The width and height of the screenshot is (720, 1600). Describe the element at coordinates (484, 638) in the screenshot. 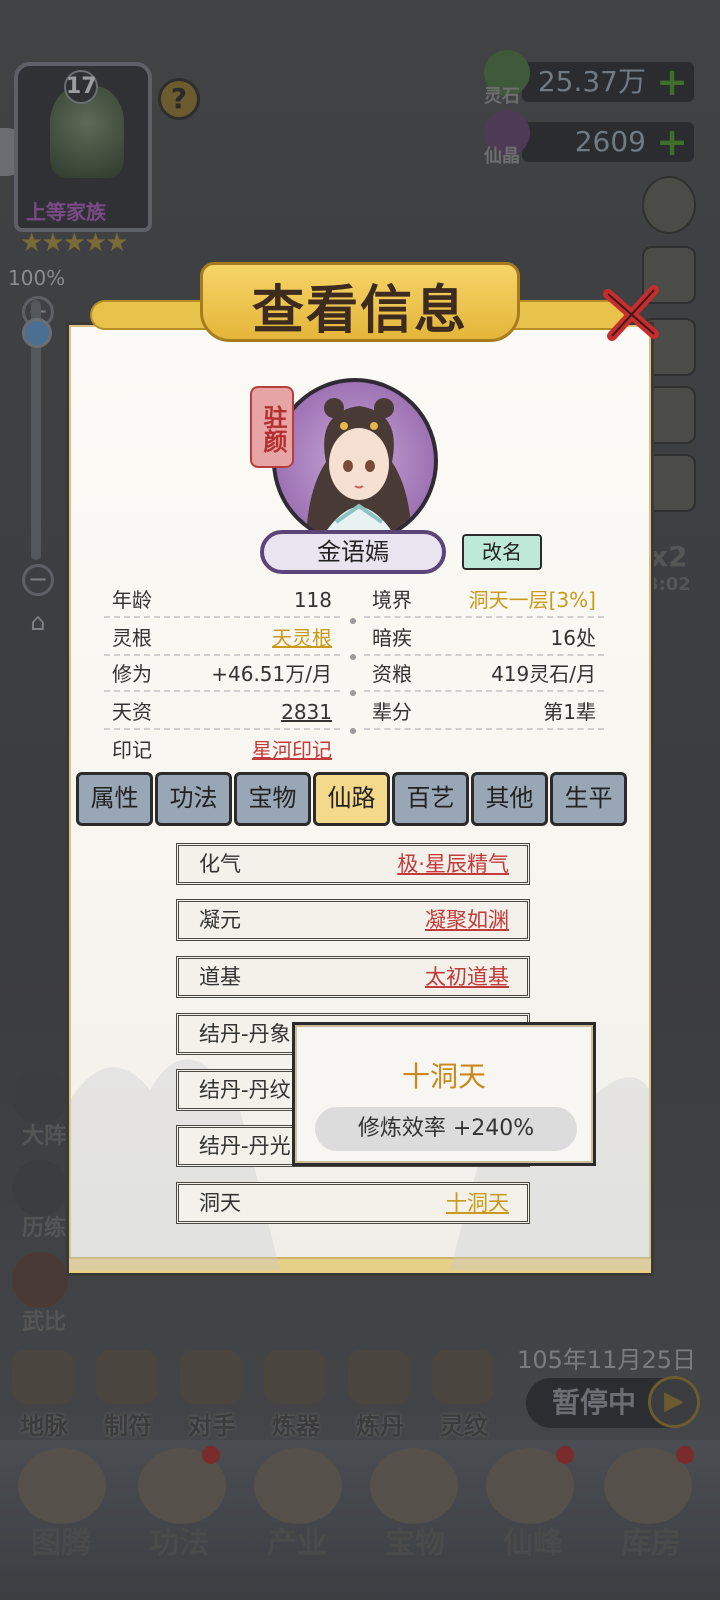

I see `info-hidden-ailment: 暗疾 16处` at that location.